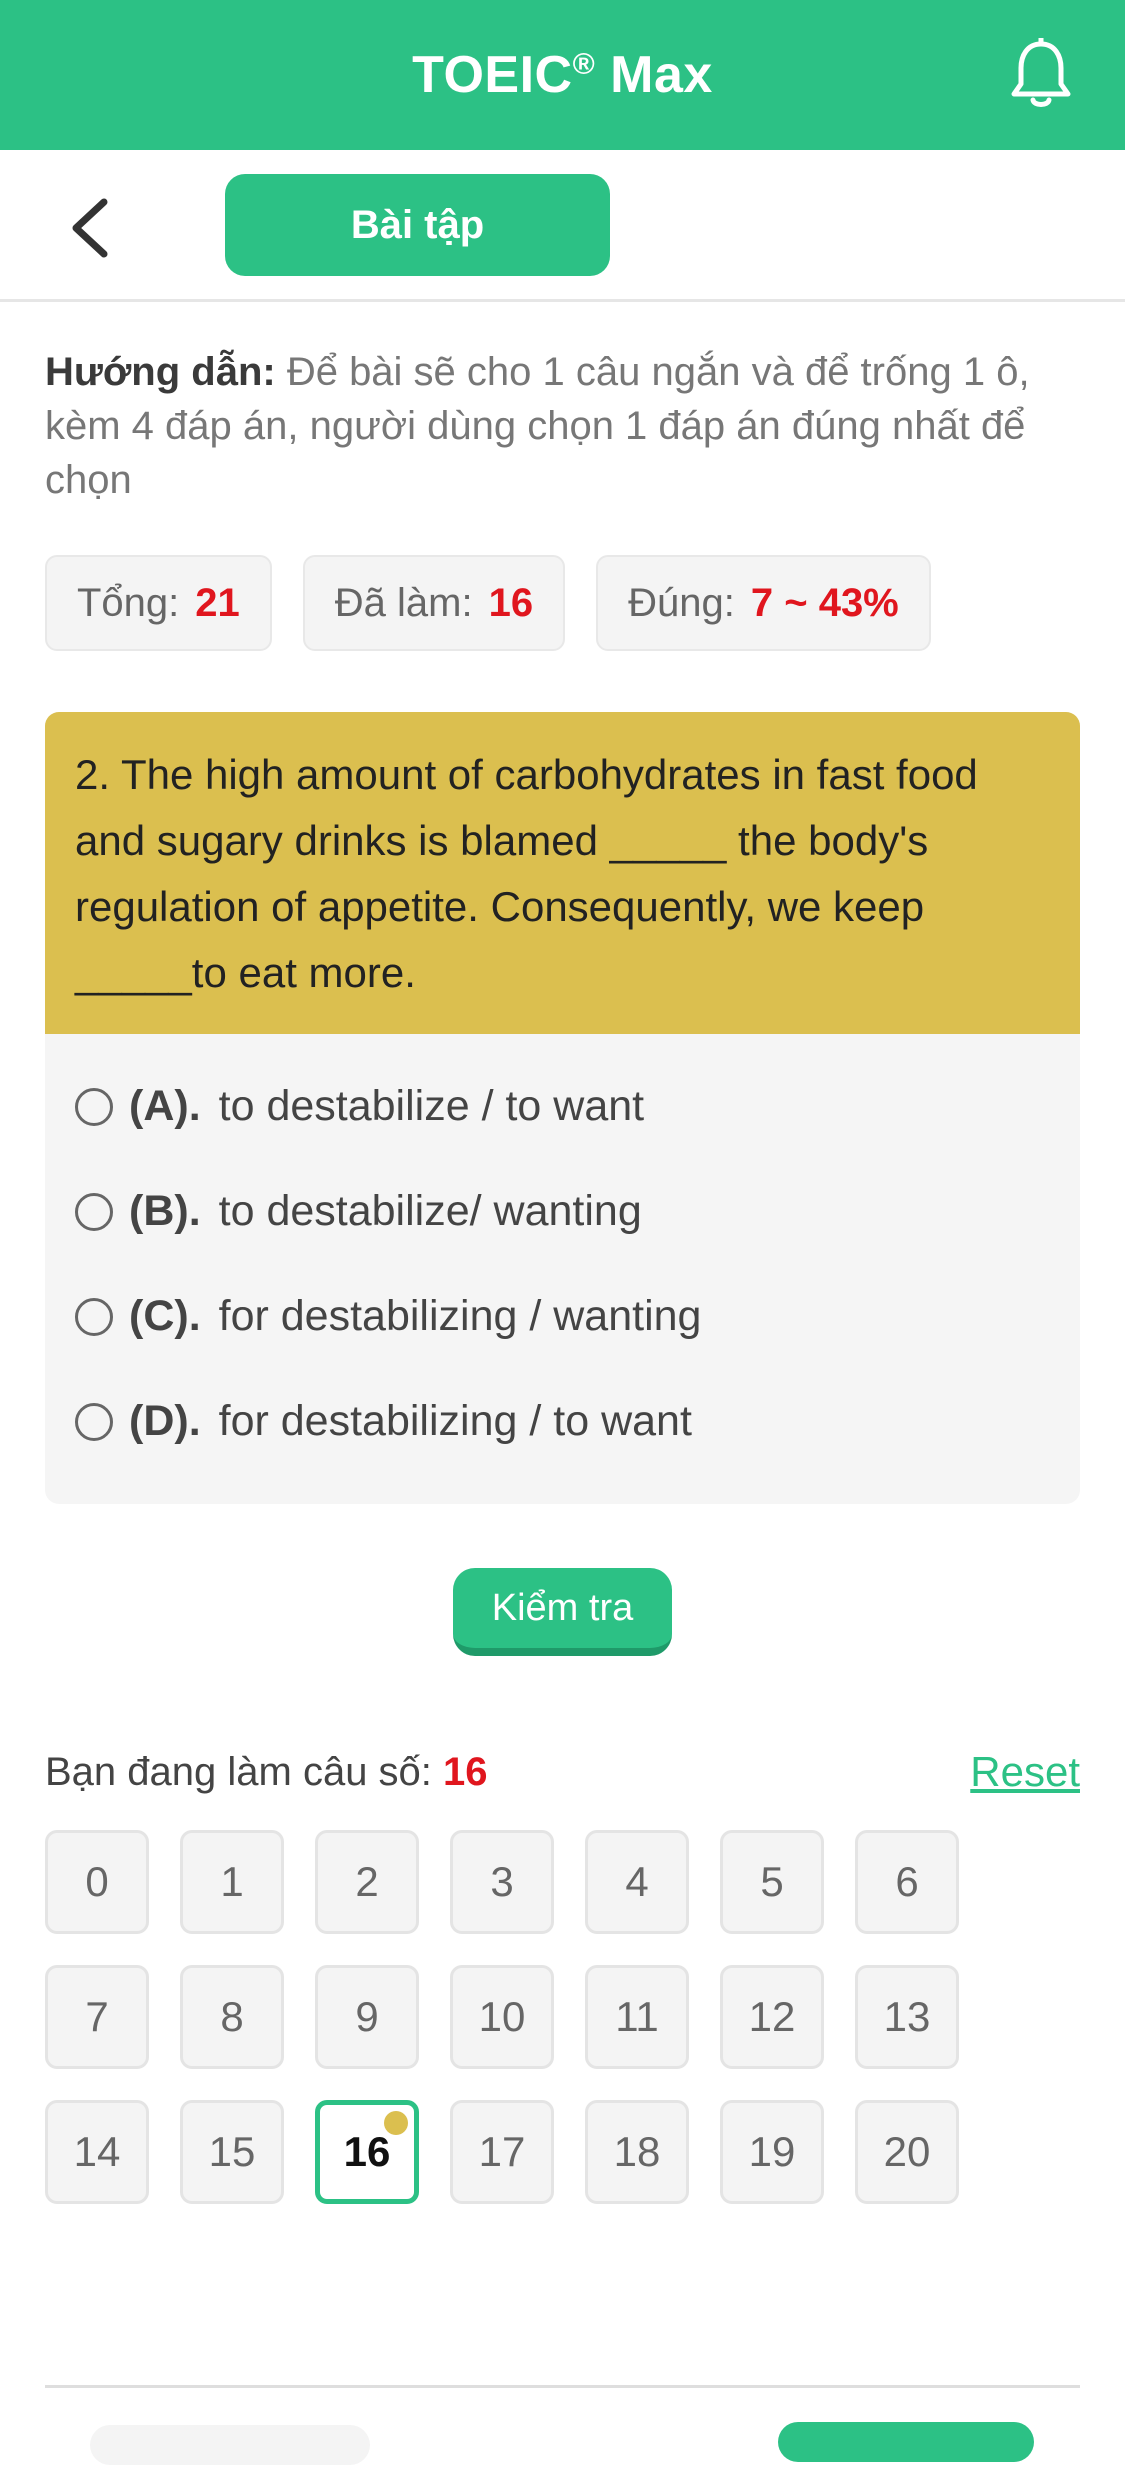 The image size is (1125, 2465). I want to click on question-number-18: 18, so click(637, 2152).